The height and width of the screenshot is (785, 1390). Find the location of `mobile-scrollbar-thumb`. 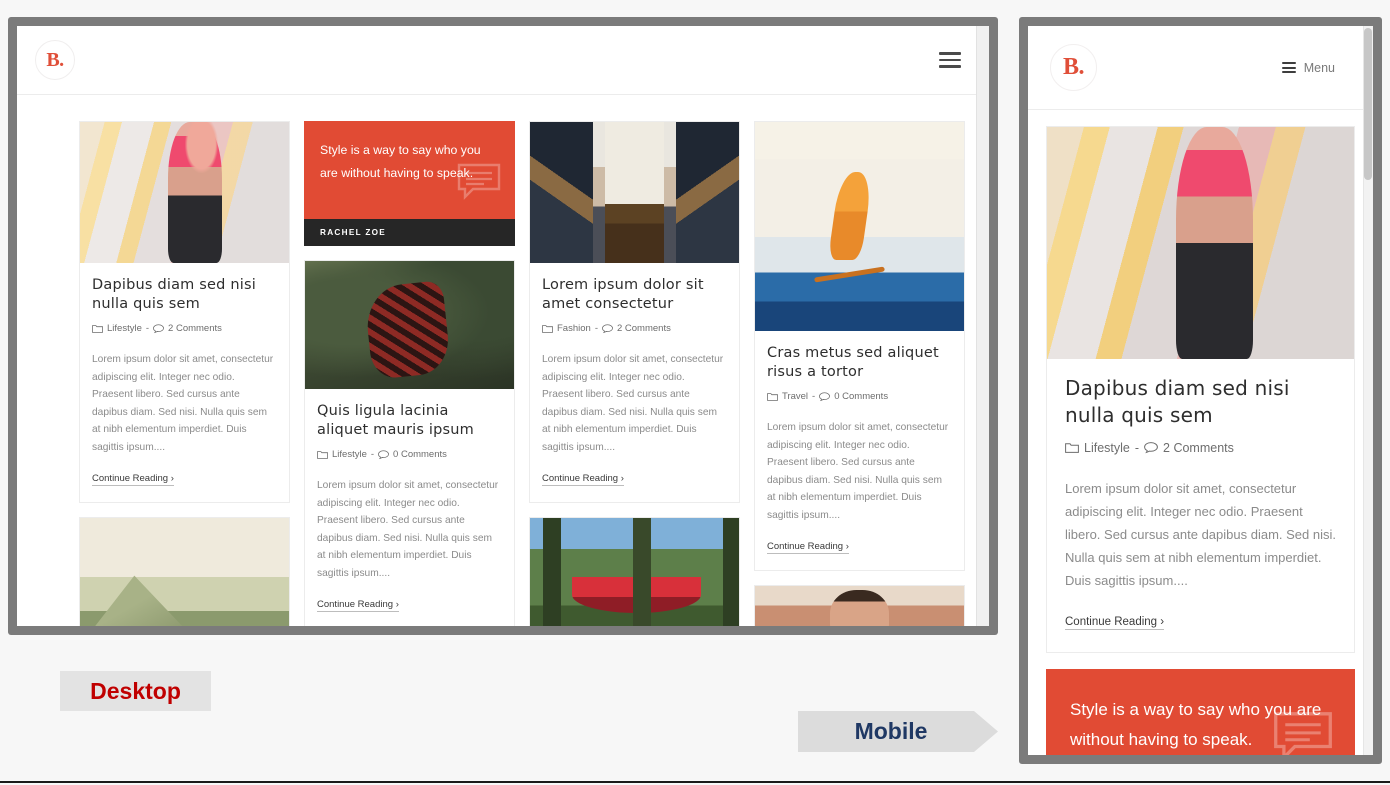

mobile-scrollbar-thumb is located at coordinates (1368, 104).